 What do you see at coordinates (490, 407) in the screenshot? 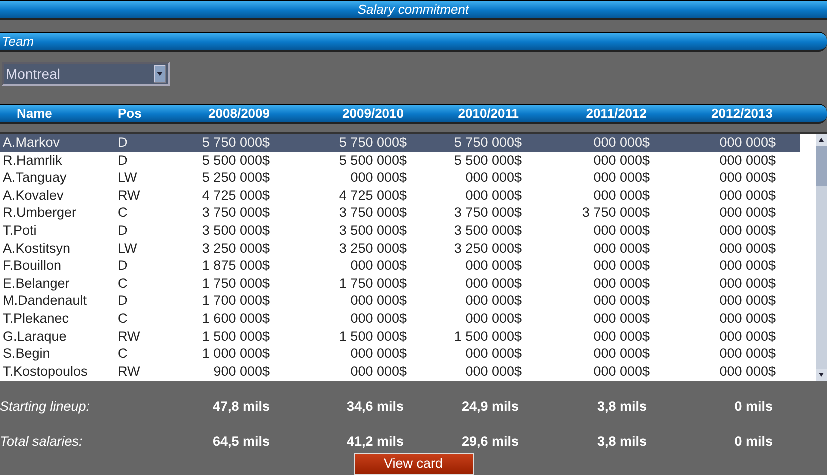
I see `total-value: 24,9 mils` at bounding box center [490, 407].